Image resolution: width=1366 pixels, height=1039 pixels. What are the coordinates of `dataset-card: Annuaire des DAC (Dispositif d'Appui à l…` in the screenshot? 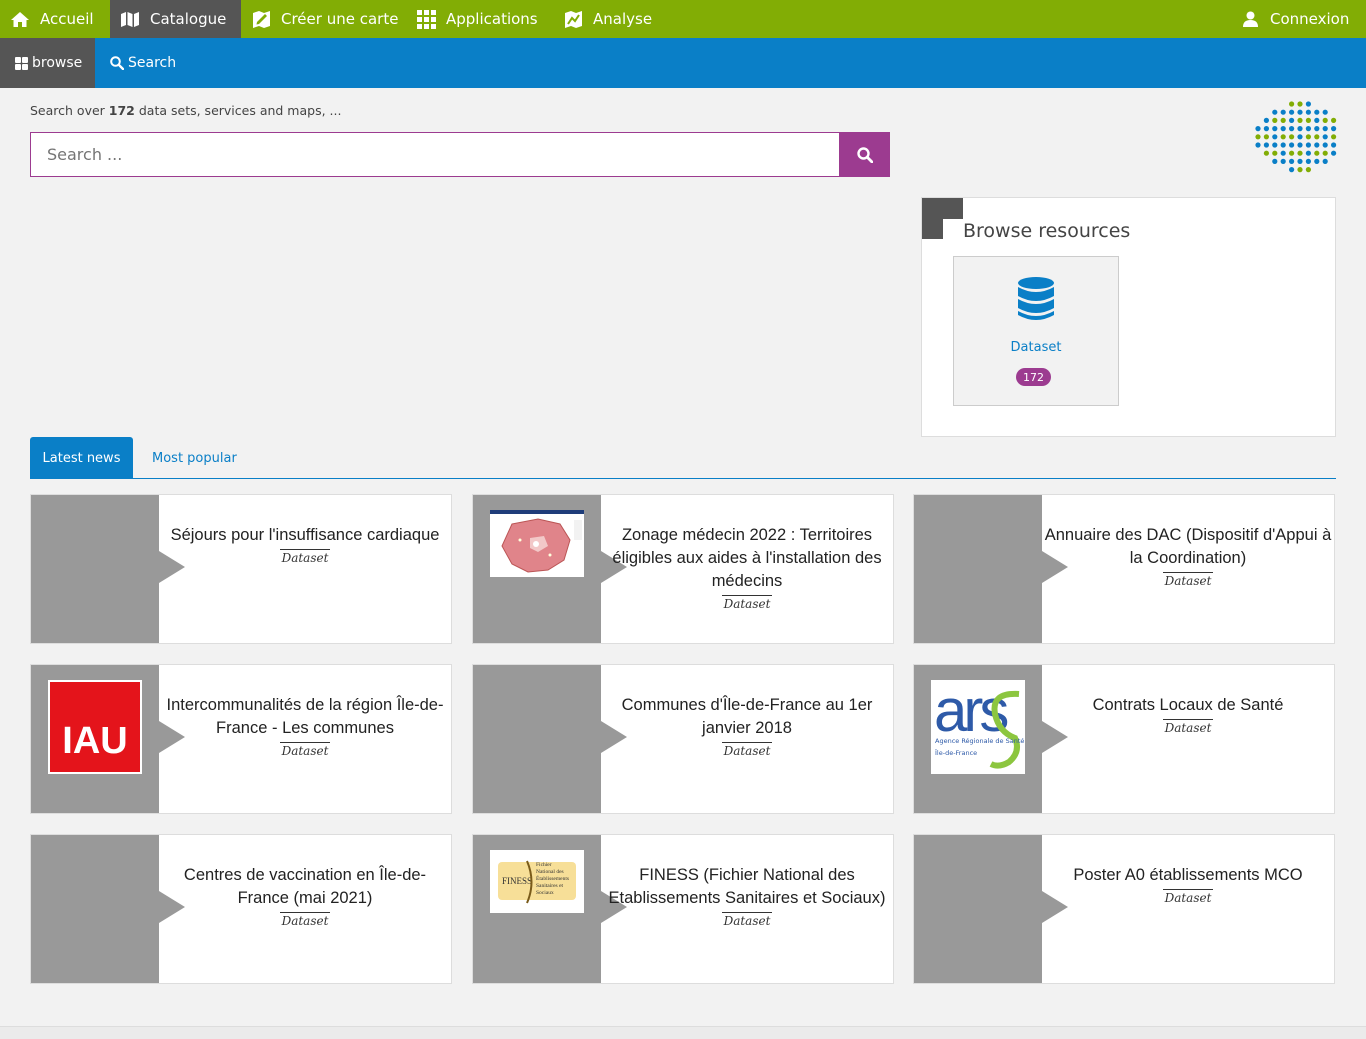 It's located at (1124, 569).